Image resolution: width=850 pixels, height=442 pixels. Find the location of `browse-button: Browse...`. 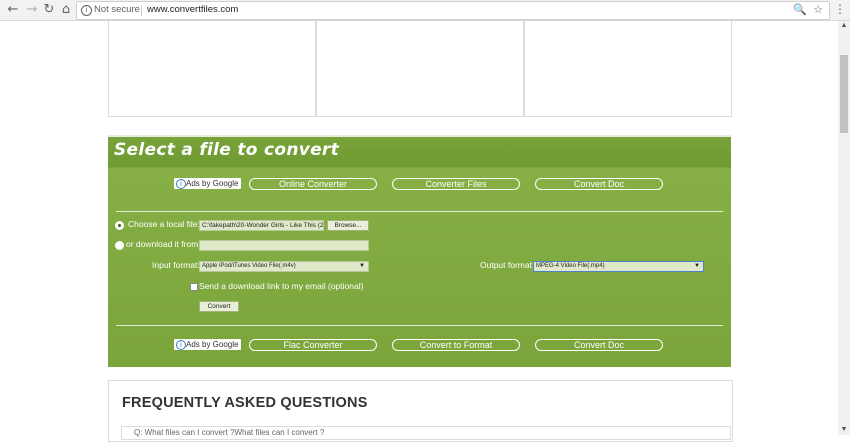

browse-button: Browse... is located at coordinates (348, 225).